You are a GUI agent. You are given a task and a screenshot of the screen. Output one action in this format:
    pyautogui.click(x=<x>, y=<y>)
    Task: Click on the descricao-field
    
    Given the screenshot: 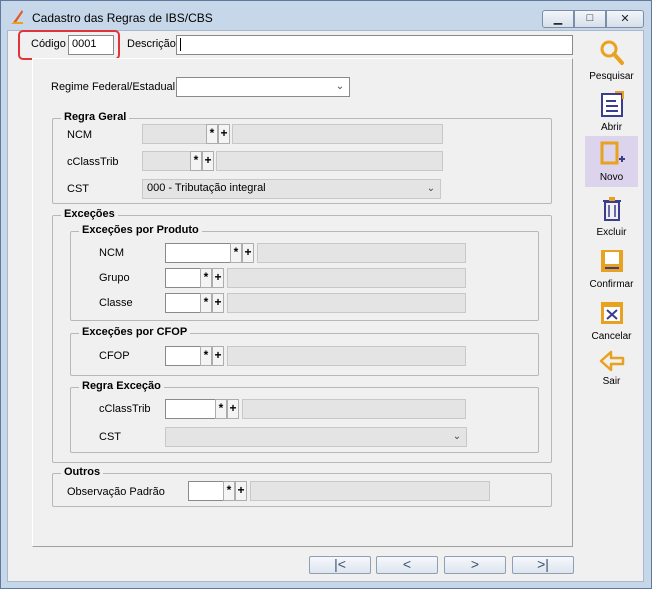 What is the action you would take?
    pyautogui.click(x=374, y=45)
    